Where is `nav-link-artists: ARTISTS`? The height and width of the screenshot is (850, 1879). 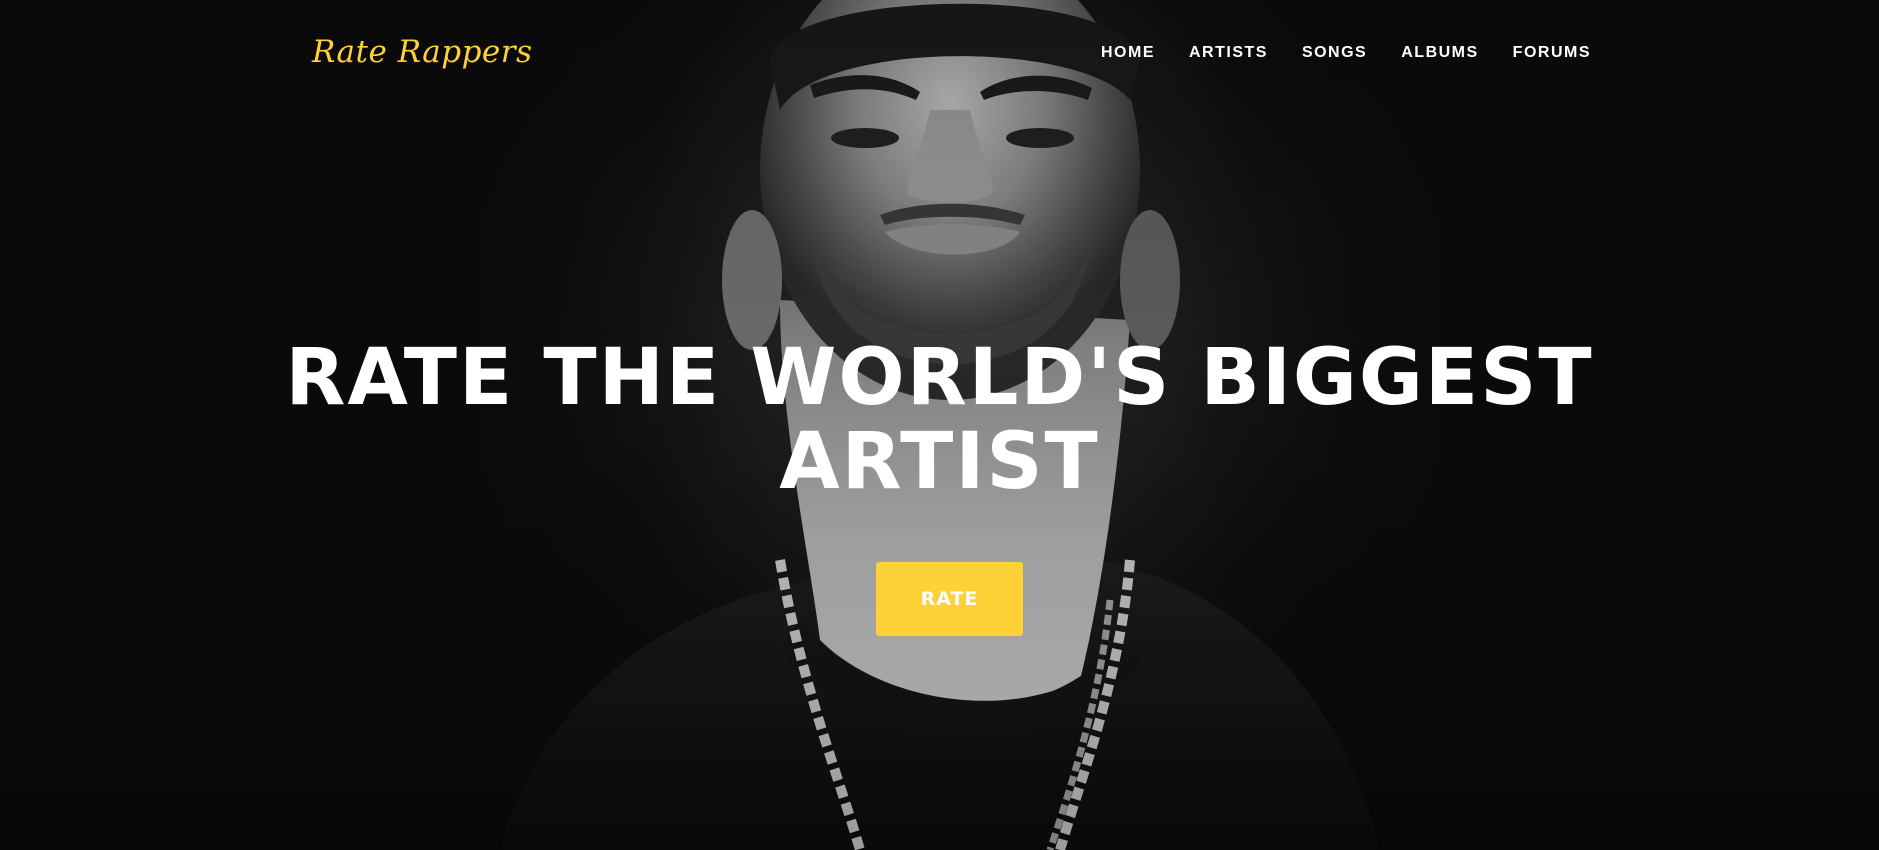 nav-link-artists: ARTISTS is located at coordinates (1228, 53).